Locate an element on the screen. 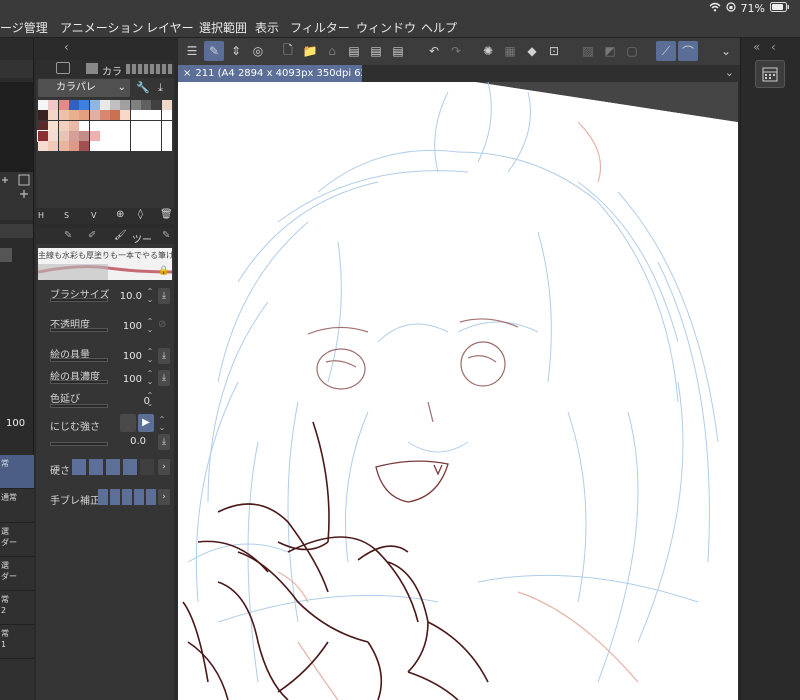 The image size is (800, 700). blend-strength-value: 0.0 is located at coordinates (131, 441).